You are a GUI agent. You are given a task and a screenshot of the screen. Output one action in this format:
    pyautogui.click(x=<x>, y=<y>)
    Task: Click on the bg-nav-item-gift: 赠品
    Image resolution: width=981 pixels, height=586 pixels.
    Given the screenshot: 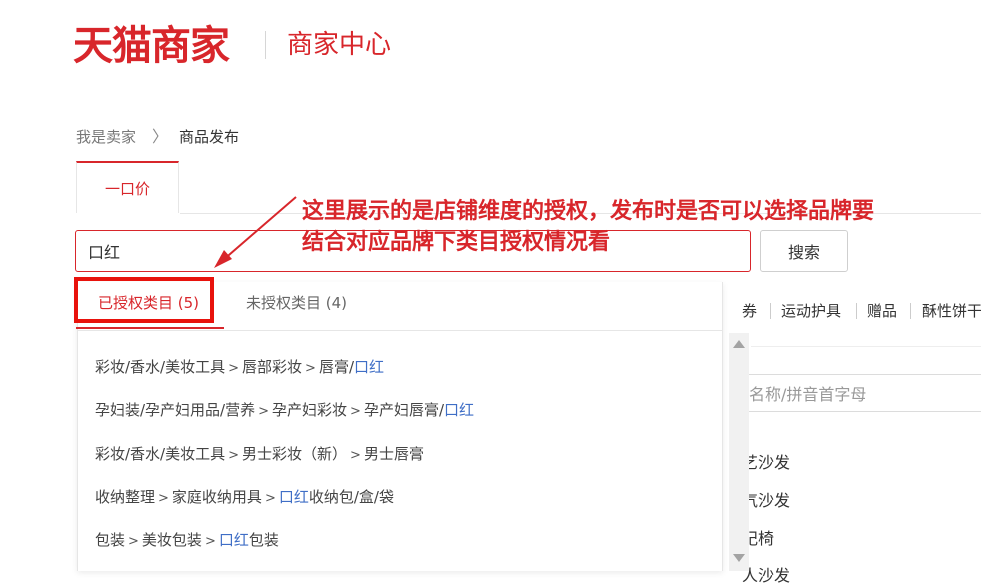 What is the action you would take?
    pyautogui.click(x=882, y=311)
    